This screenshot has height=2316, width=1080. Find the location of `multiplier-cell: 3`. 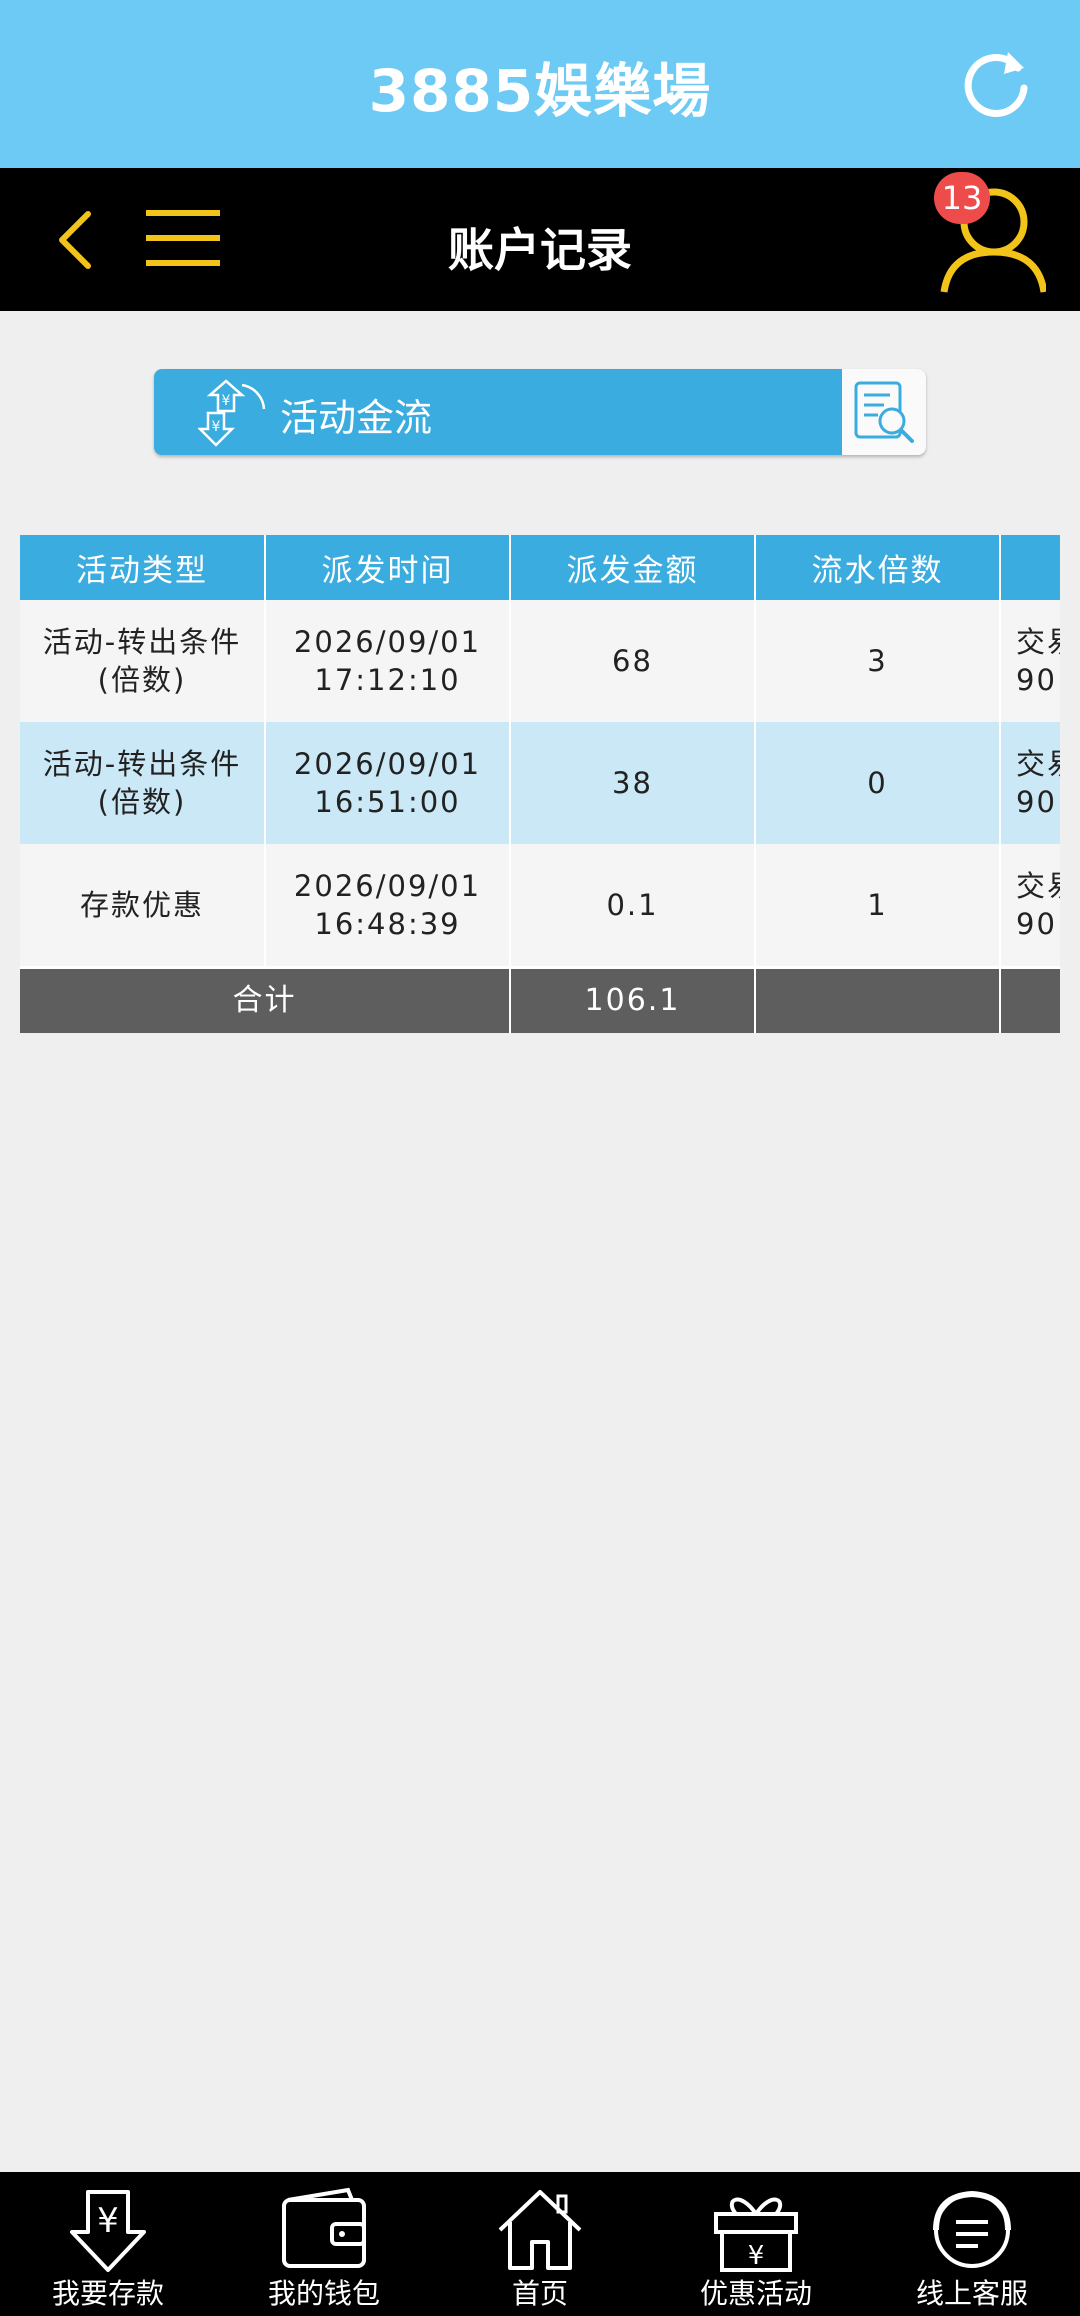

multiplier-cell: 3 is located at coordinates (878, 661).